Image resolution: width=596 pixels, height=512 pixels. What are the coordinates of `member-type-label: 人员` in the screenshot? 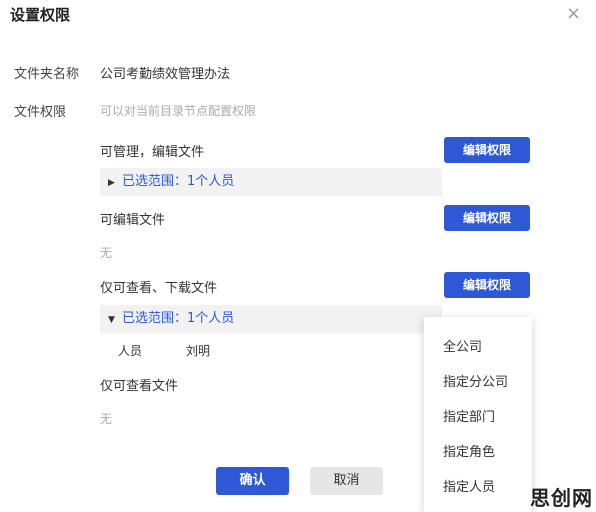 It's located at (130, 351).